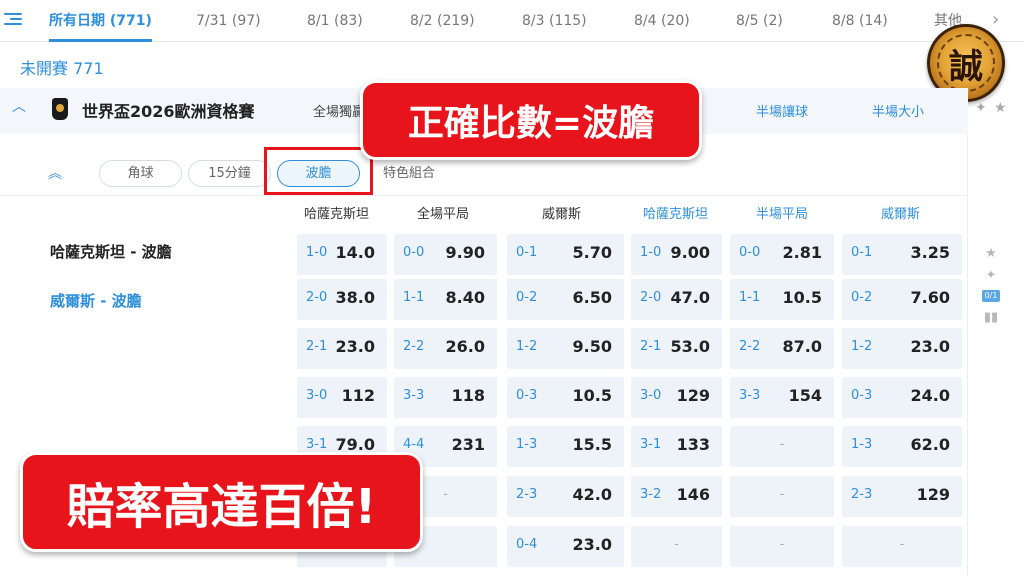  Describe the element at coordinates (445, 397) in the screenshot. I see `odds-cell: 3-3 118` at that location.